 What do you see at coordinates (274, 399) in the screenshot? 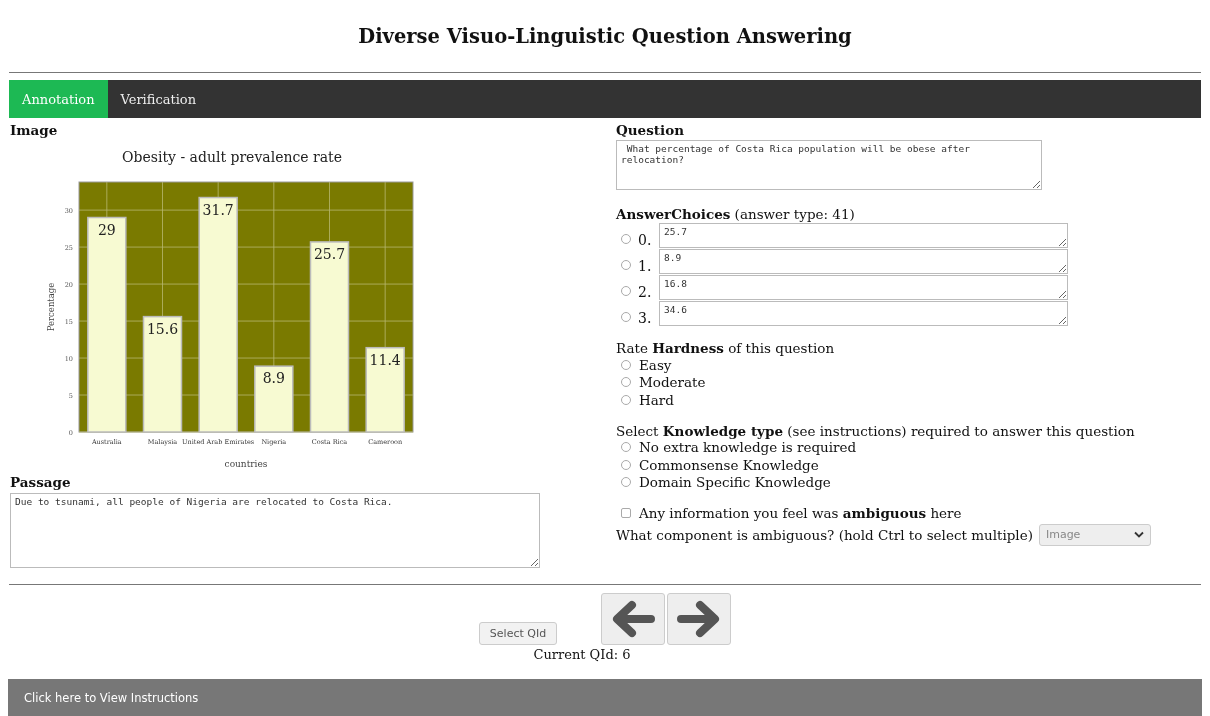
I see `bar` at bounding box center [274, 399].